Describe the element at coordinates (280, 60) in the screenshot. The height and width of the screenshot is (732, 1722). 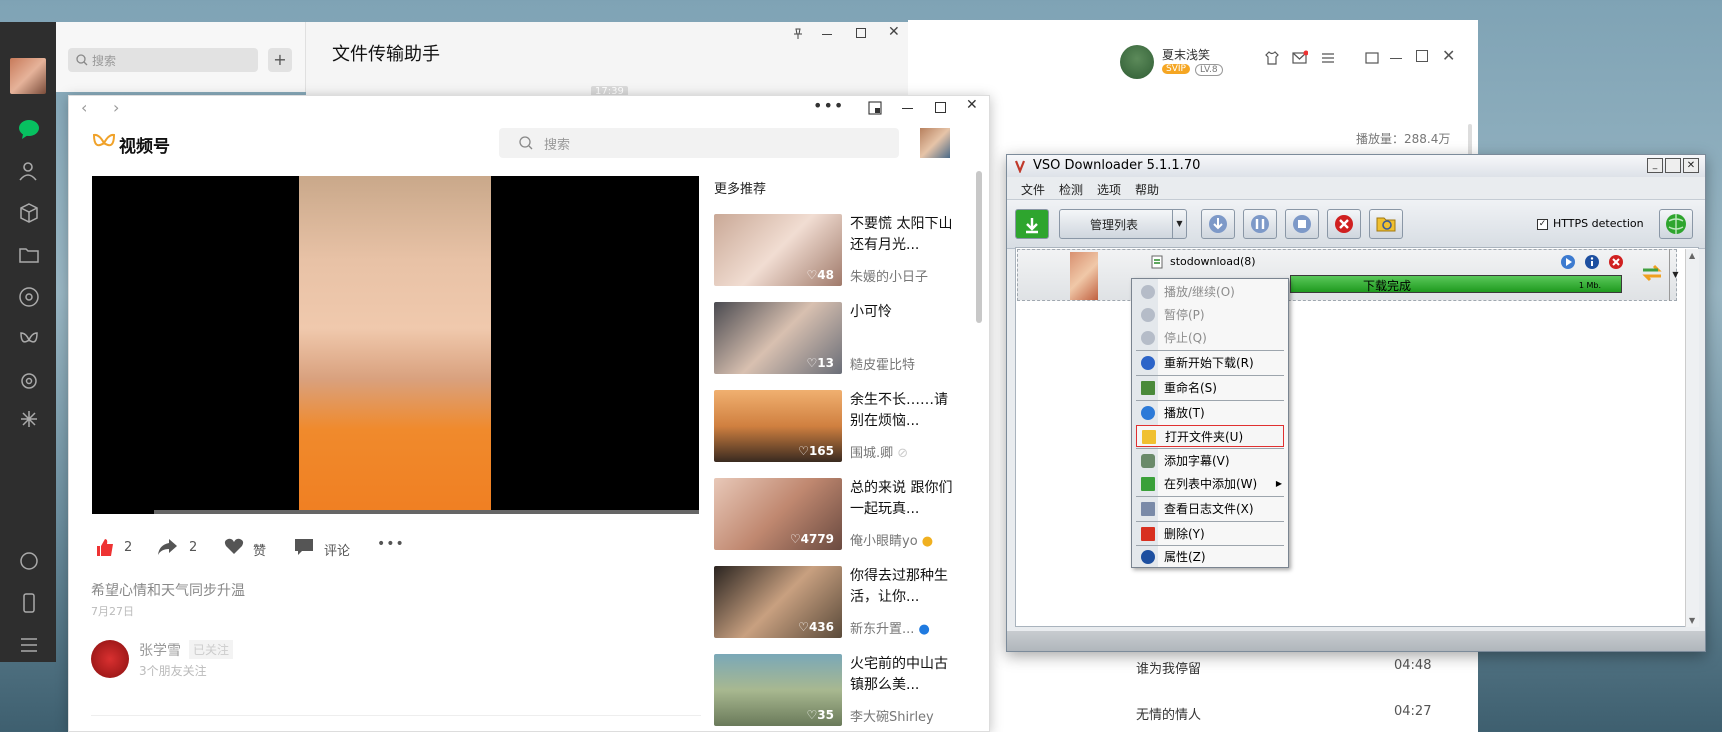
I see `add-button: +` at that location.